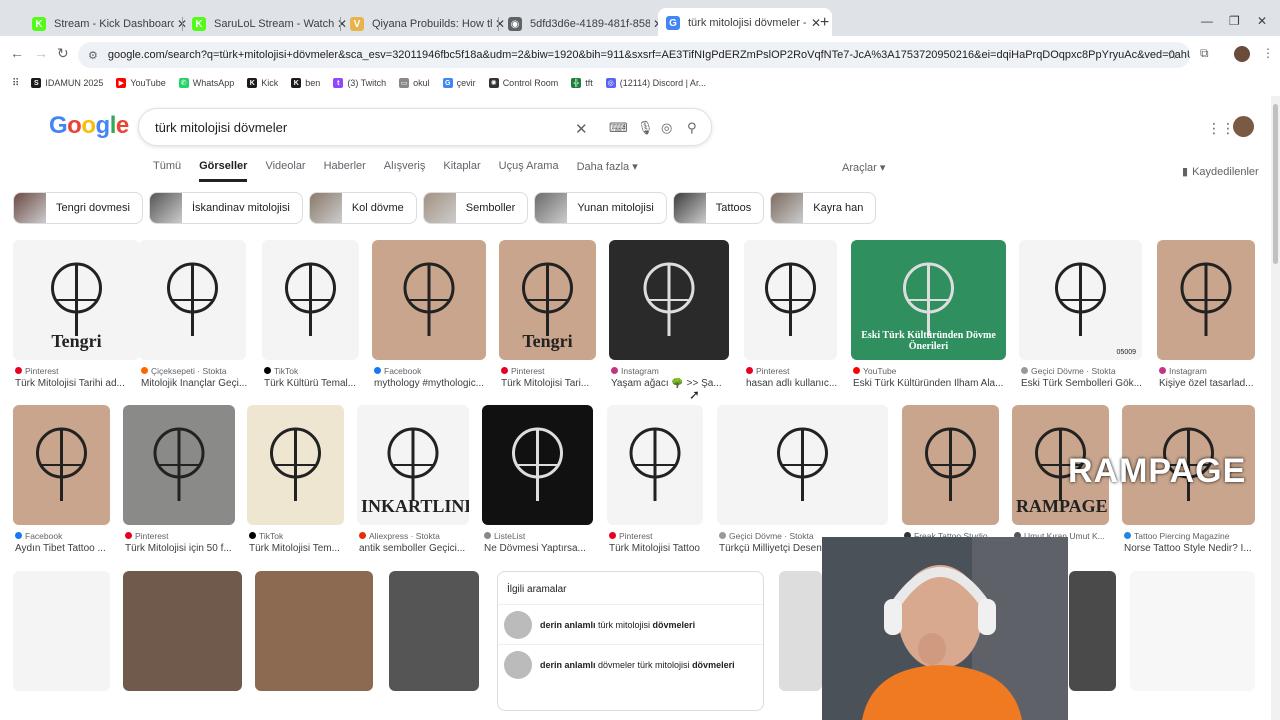  I want to click on image-source: Geçici Dövme · Stokta, so click(1082, 371).